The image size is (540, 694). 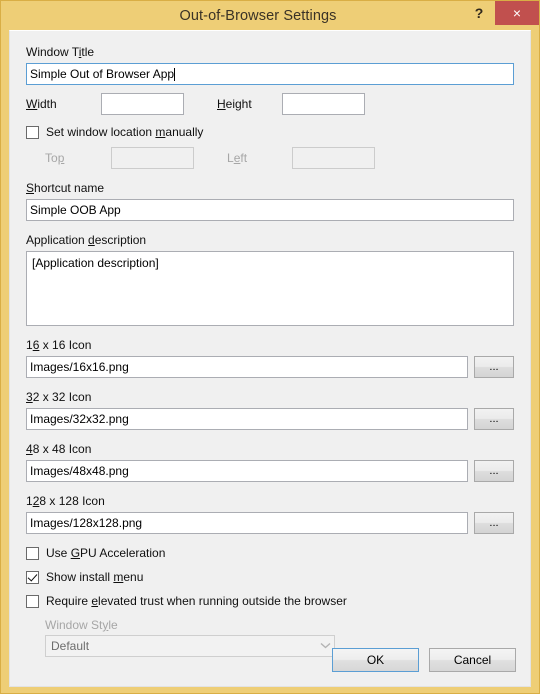 I want to click on height-label: Height, so click(x=249, y=104).